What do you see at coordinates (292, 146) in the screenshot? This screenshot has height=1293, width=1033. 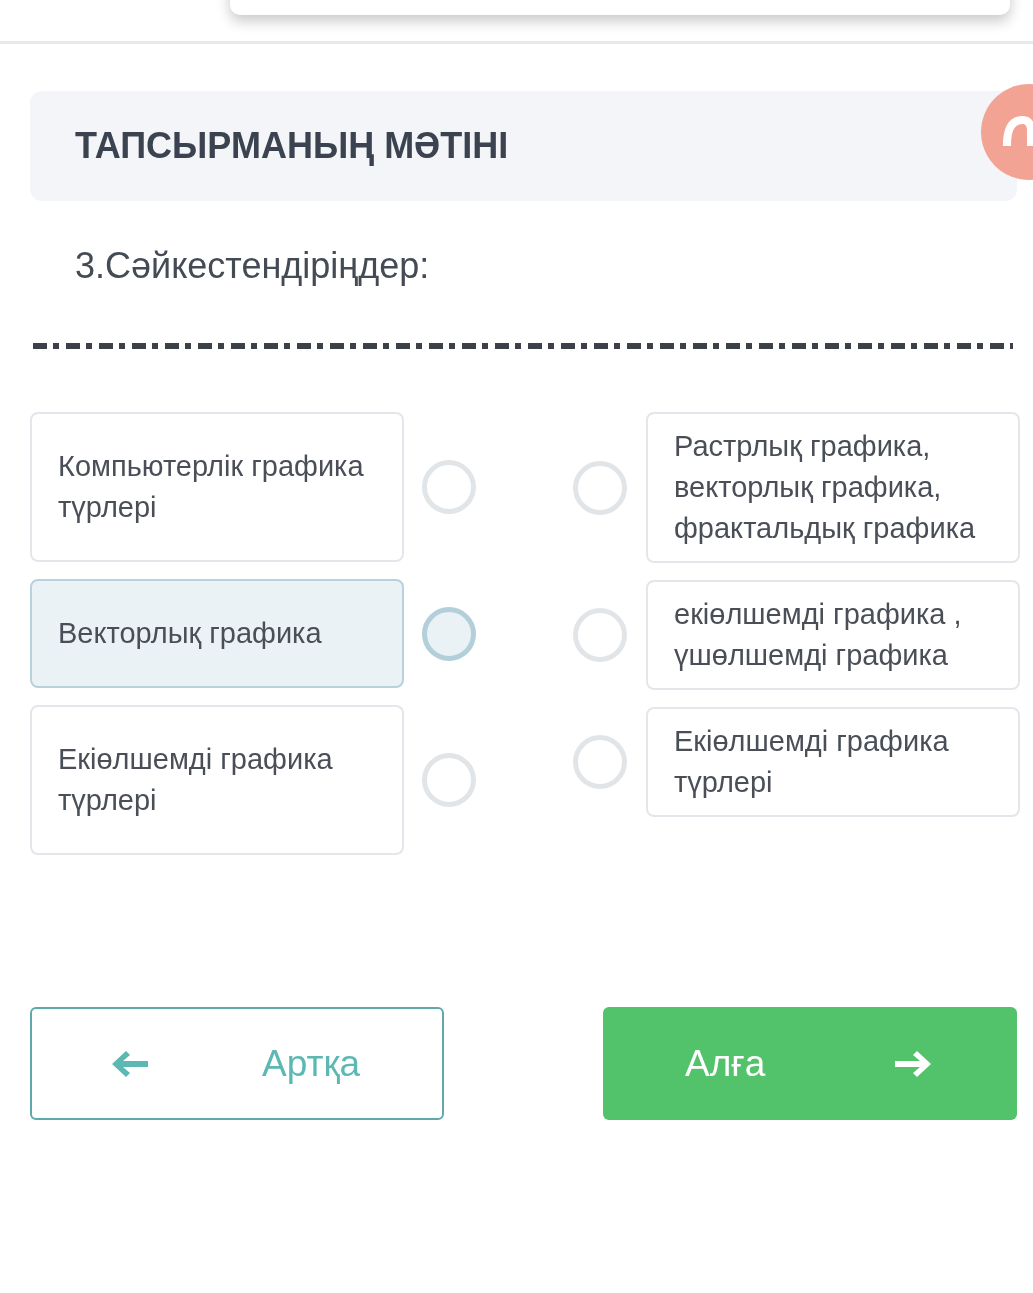 I see `section-title: ТАПСЫРМАНЫҢ МӘТІНІ` at bounding box center [292, 146].